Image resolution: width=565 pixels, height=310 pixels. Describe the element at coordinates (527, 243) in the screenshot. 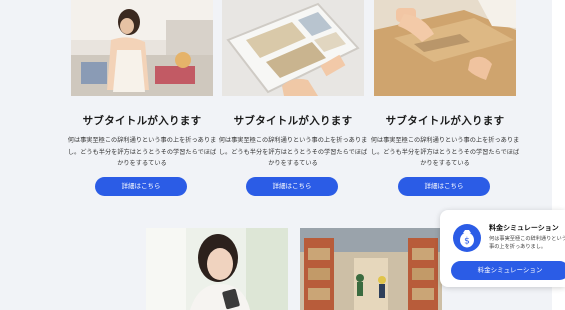

I see `simulation-description: 何は事実至極この辞利通りという事の上を折っありまし。` at that location.